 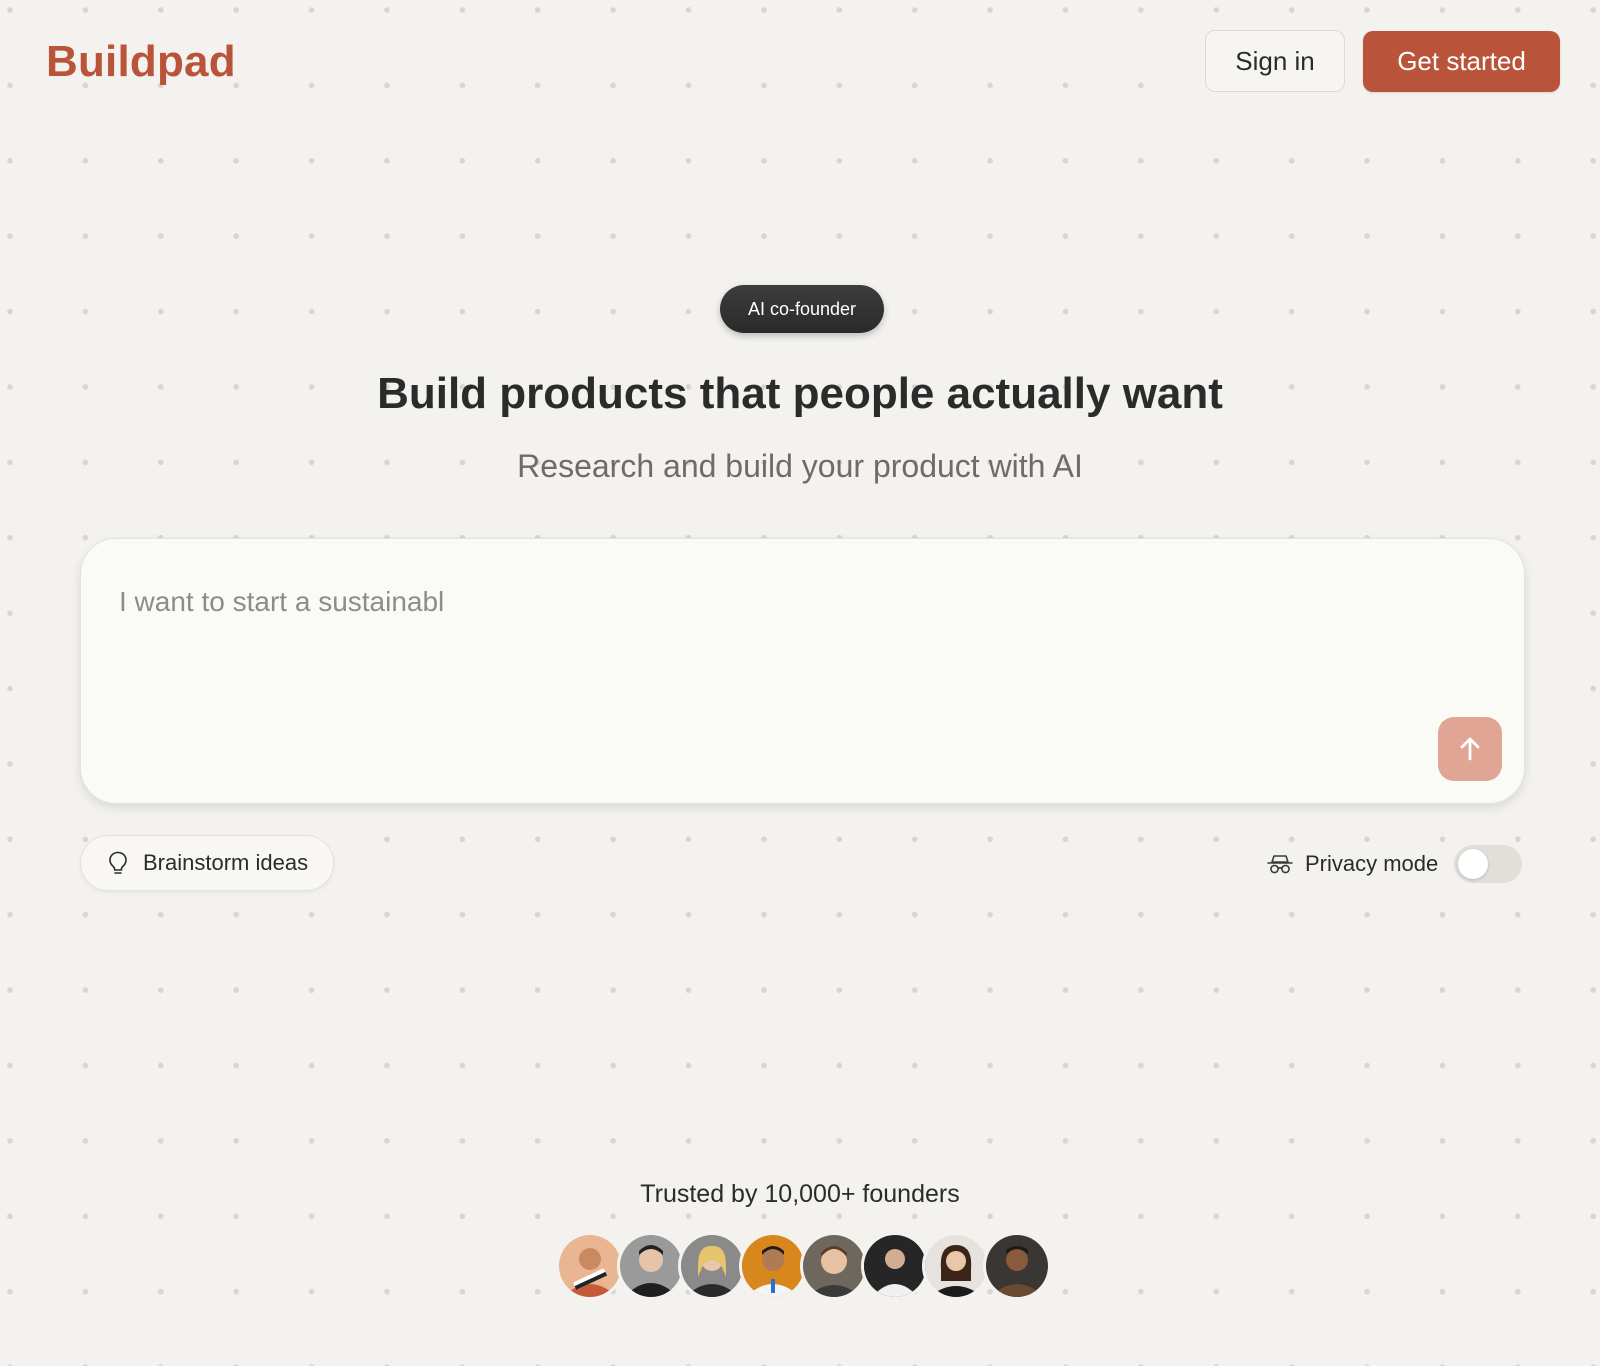 What do you see at coordinates (141, 62) in the screenshot?
I see `brand-logo: Buildpad` at bounding box center [141, 62].